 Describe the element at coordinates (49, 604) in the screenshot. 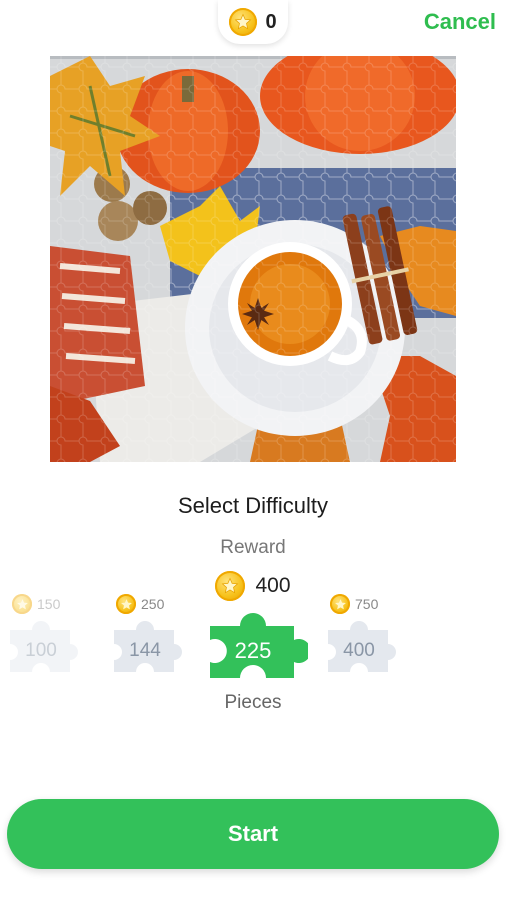

I see `option-reward-value: 150` at that location.